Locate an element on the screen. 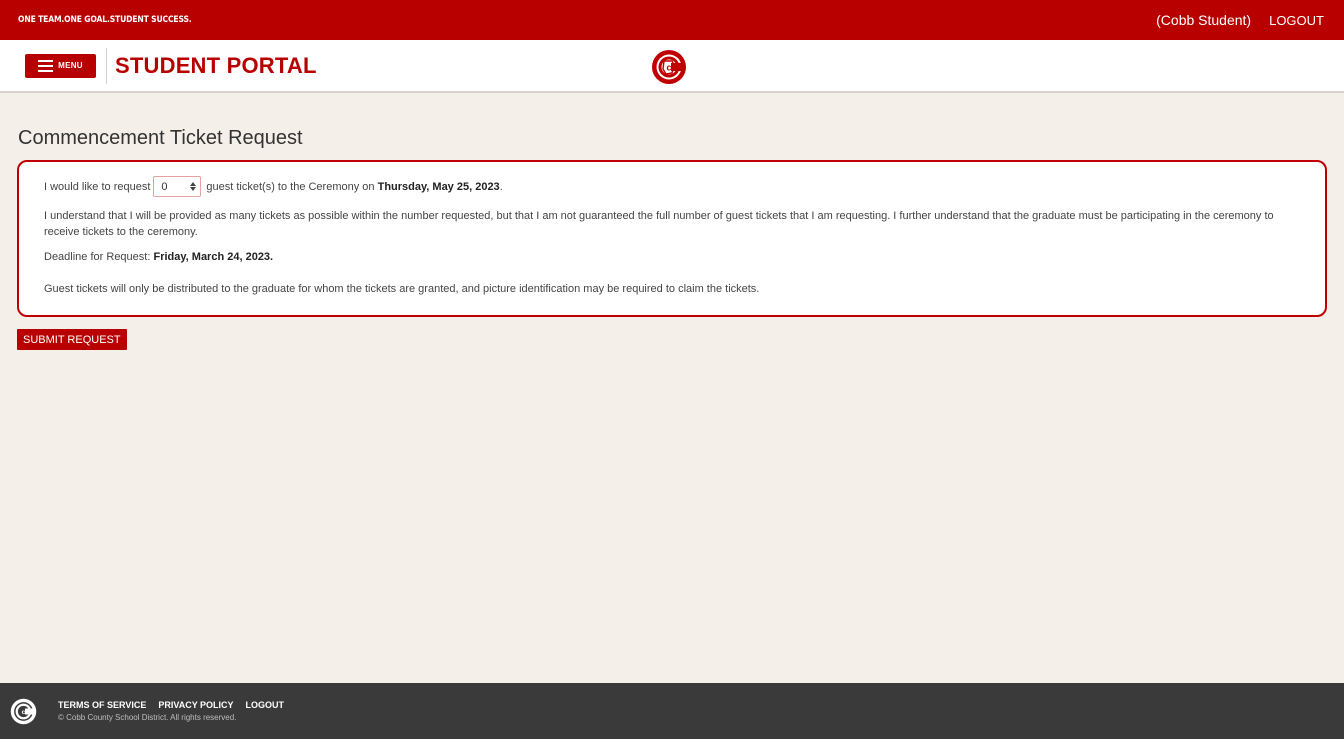 The image size is (1344, 739). hamburger-icon is located at coordinates (46, 65).